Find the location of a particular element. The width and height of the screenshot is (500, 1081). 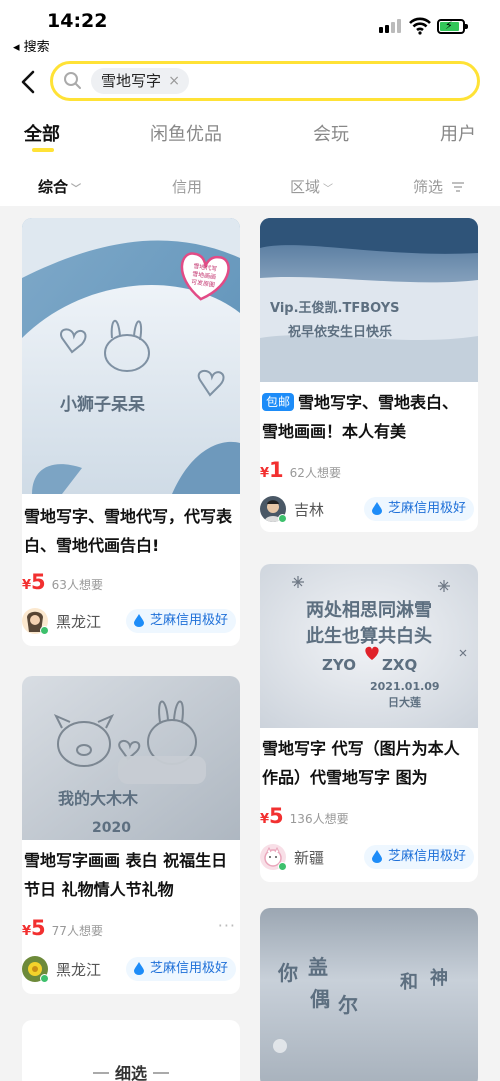

want-count: 77人想要 is located at coordinates (77, 931).